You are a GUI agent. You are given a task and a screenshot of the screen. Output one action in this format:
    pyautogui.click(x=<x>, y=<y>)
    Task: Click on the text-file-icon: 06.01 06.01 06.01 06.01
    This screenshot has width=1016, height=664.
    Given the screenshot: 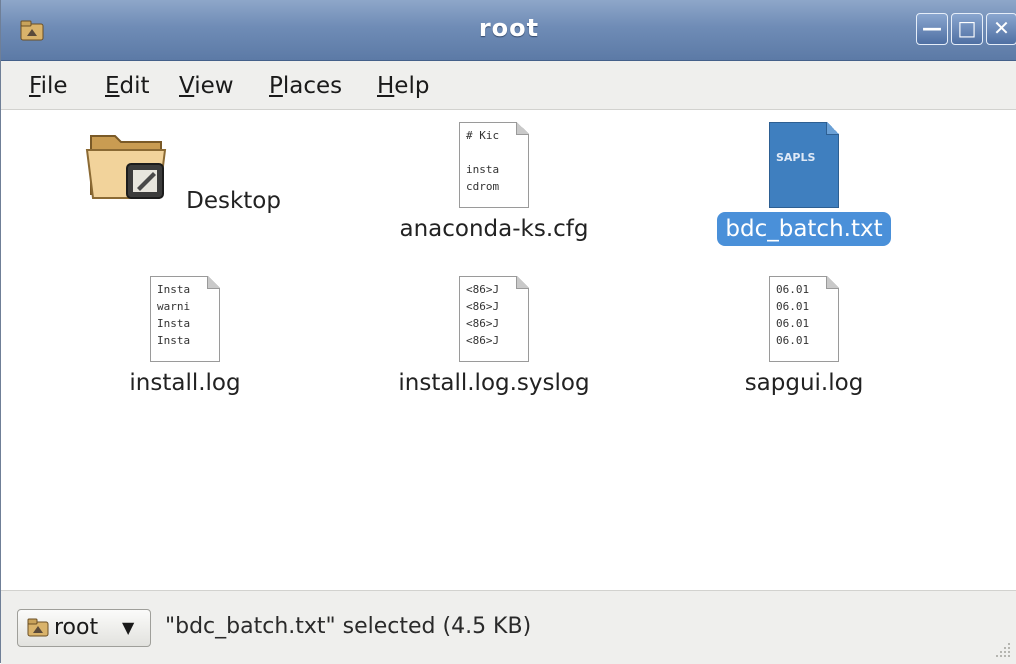 What is the action you would take?
    pyautogui.click(x=804, y=319)
    